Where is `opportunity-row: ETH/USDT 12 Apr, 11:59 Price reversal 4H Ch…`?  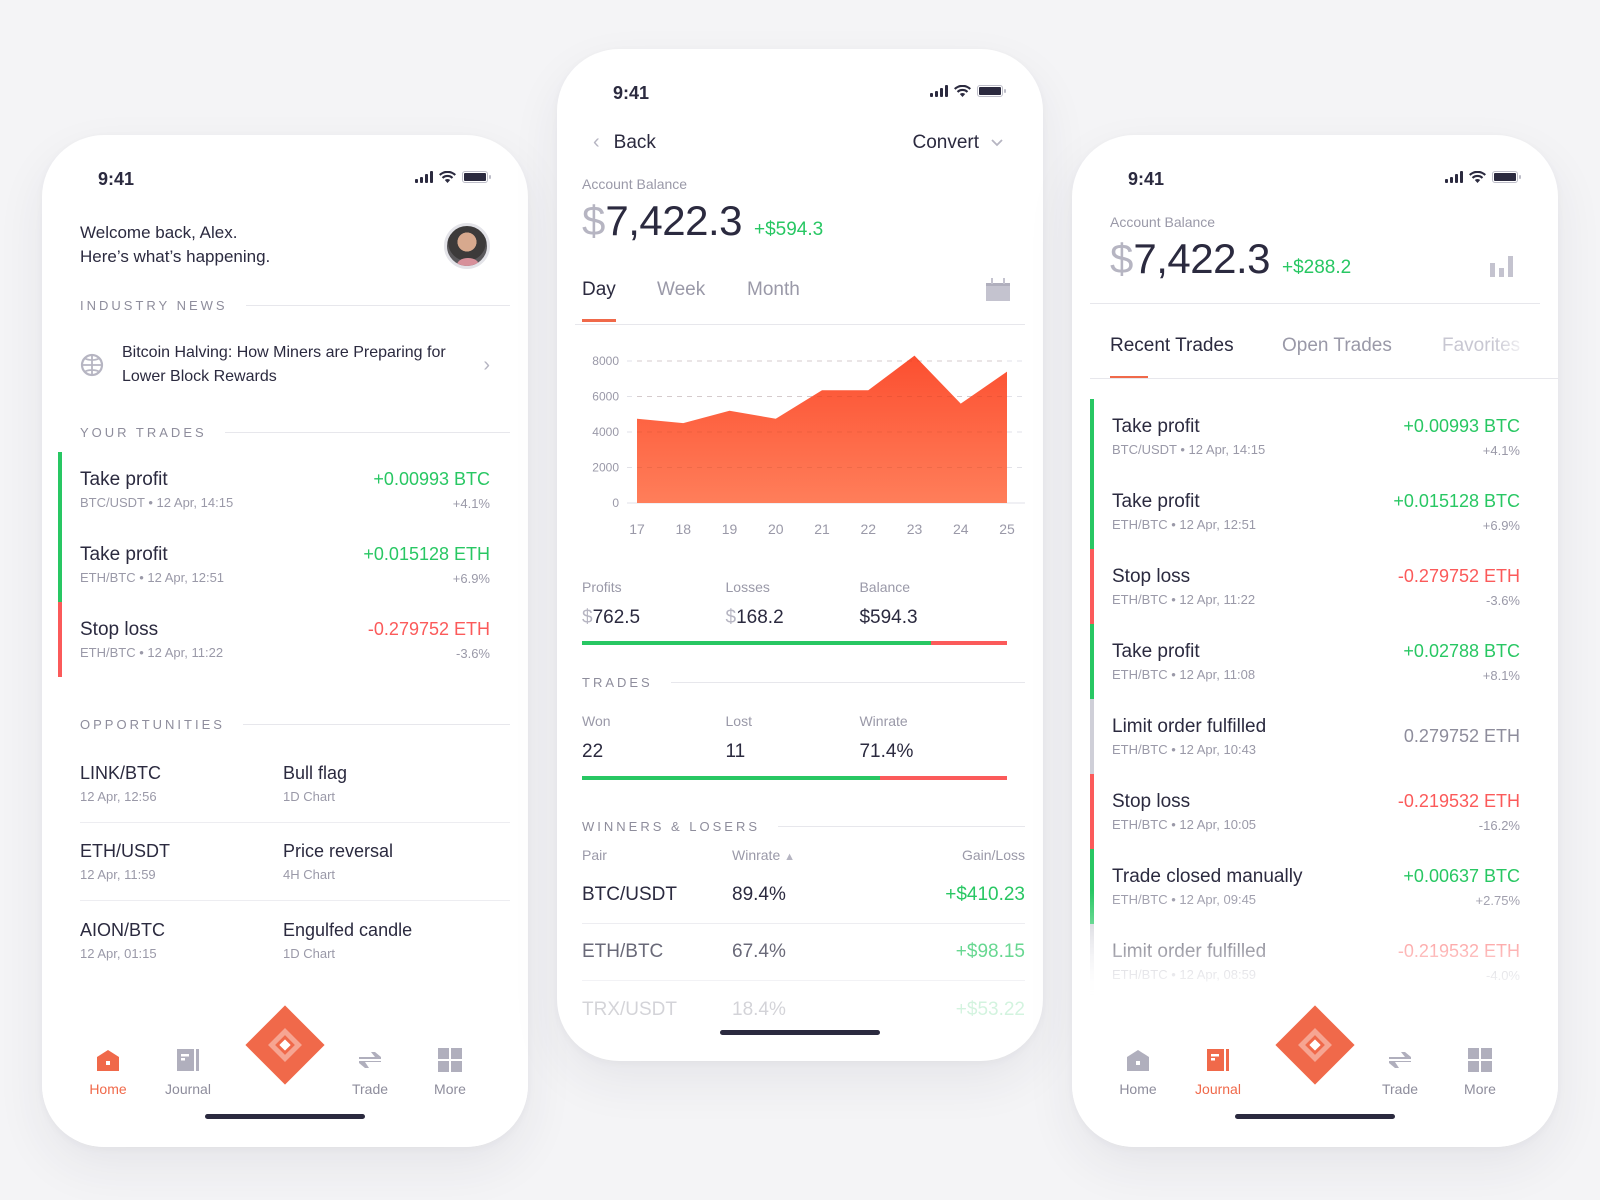
opportunity-row: ETH/USDT 12 Apr, 11:59 Price reversal 4H Ch… is located at coordinates (295, 862).